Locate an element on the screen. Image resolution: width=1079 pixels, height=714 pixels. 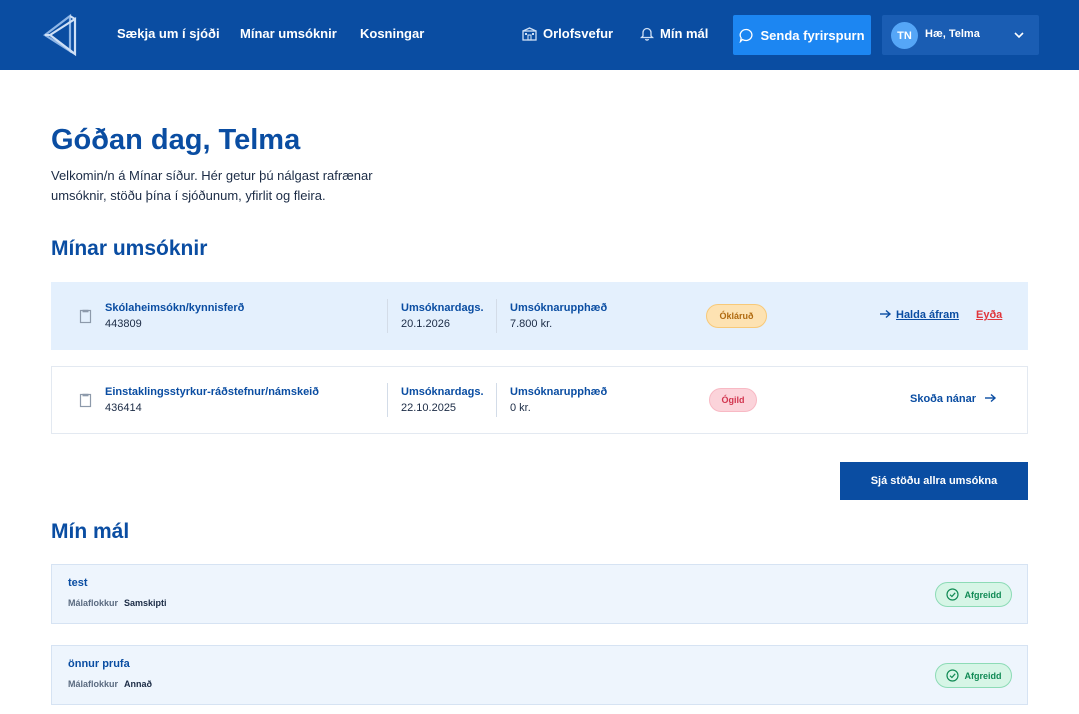
bell-icon is located at coordinates (647, 34).